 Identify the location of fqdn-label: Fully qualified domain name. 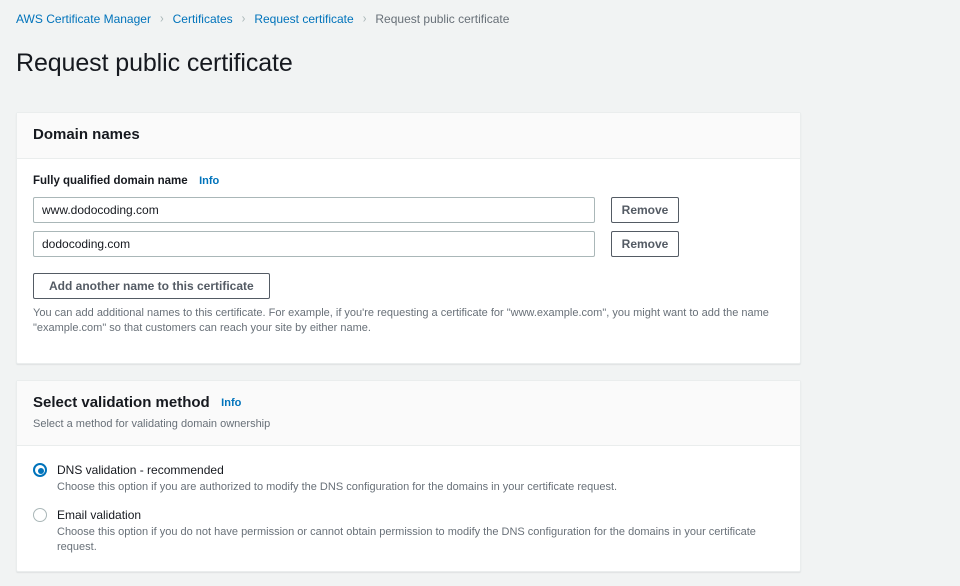
(110, 181).